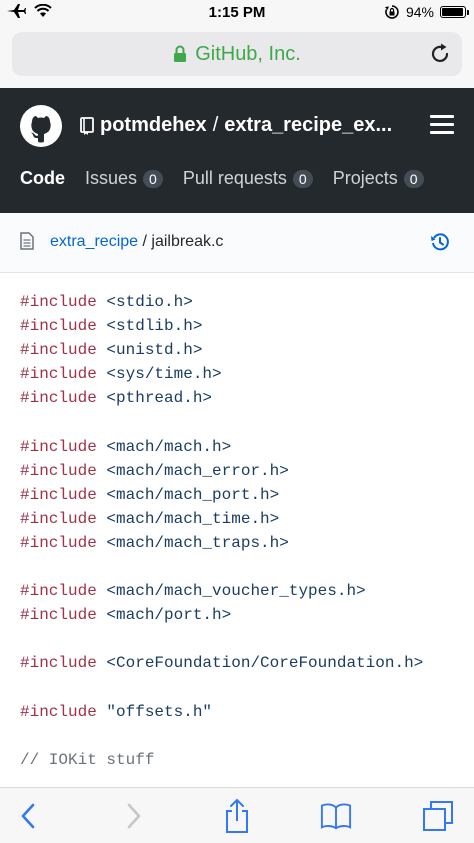  I want to click on tab-issues: Issues 0, so click(124, 178).